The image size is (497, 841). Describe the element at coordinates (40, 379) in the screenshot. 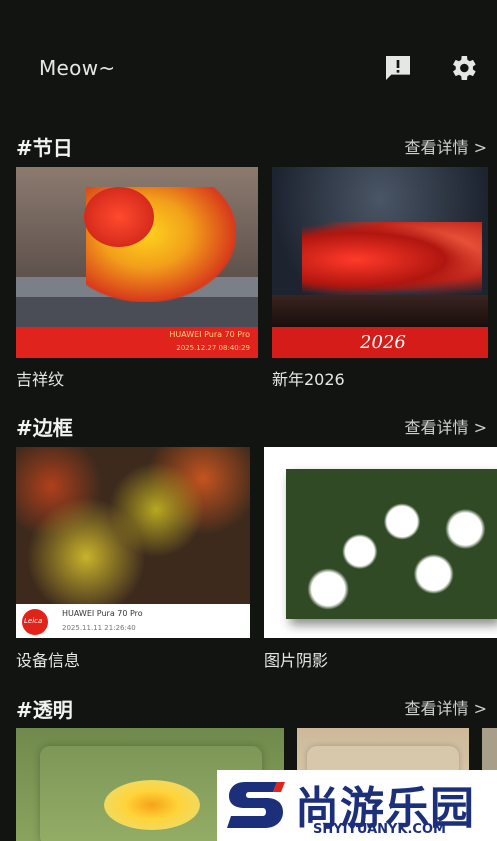

I see `card-label-auspicious: 吉祥纹` at that location.